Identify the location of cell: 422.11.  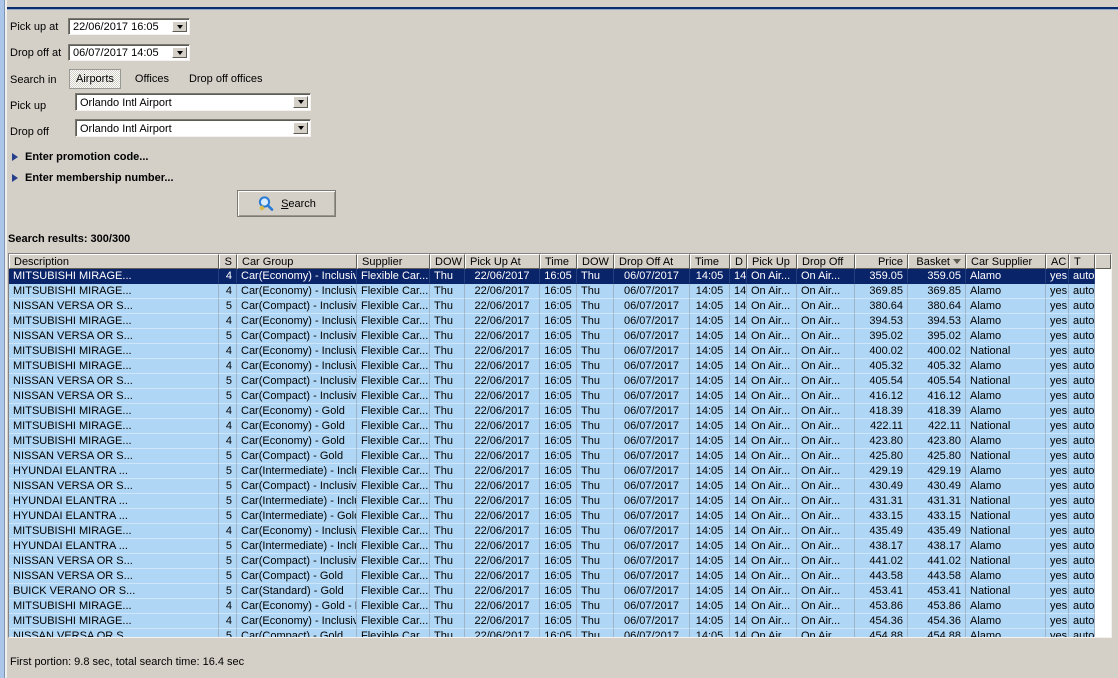
(881, 426).